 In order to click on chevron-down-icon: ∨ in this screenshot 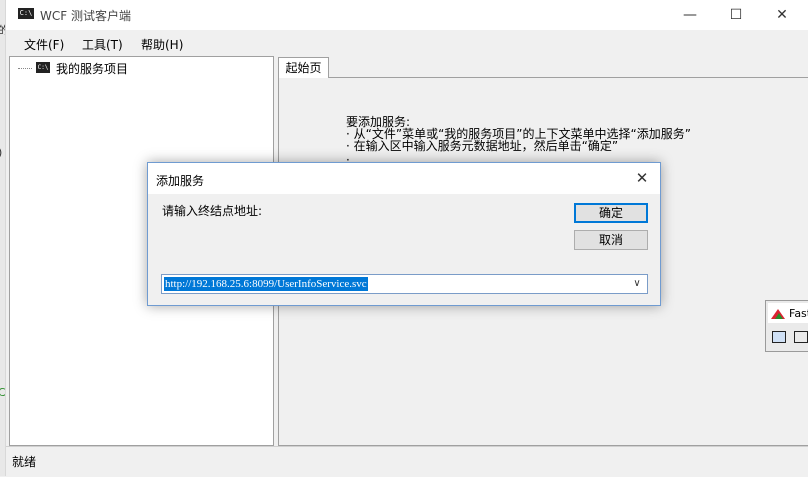, I will do `click(637, 284)`.